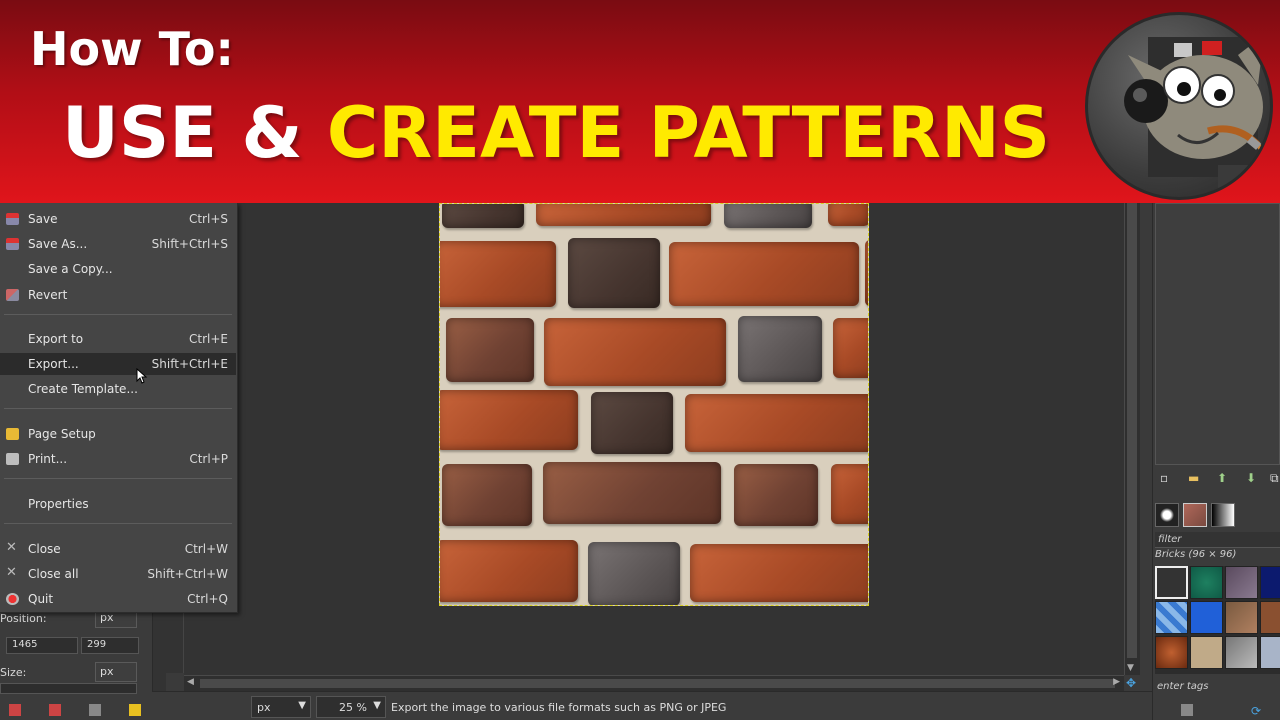  What do you see at coordinates (189, 364) in the screenshot?
I see `menu-item-shortcut: Shift+Ctrl+E` at bounding box center [189, 364].